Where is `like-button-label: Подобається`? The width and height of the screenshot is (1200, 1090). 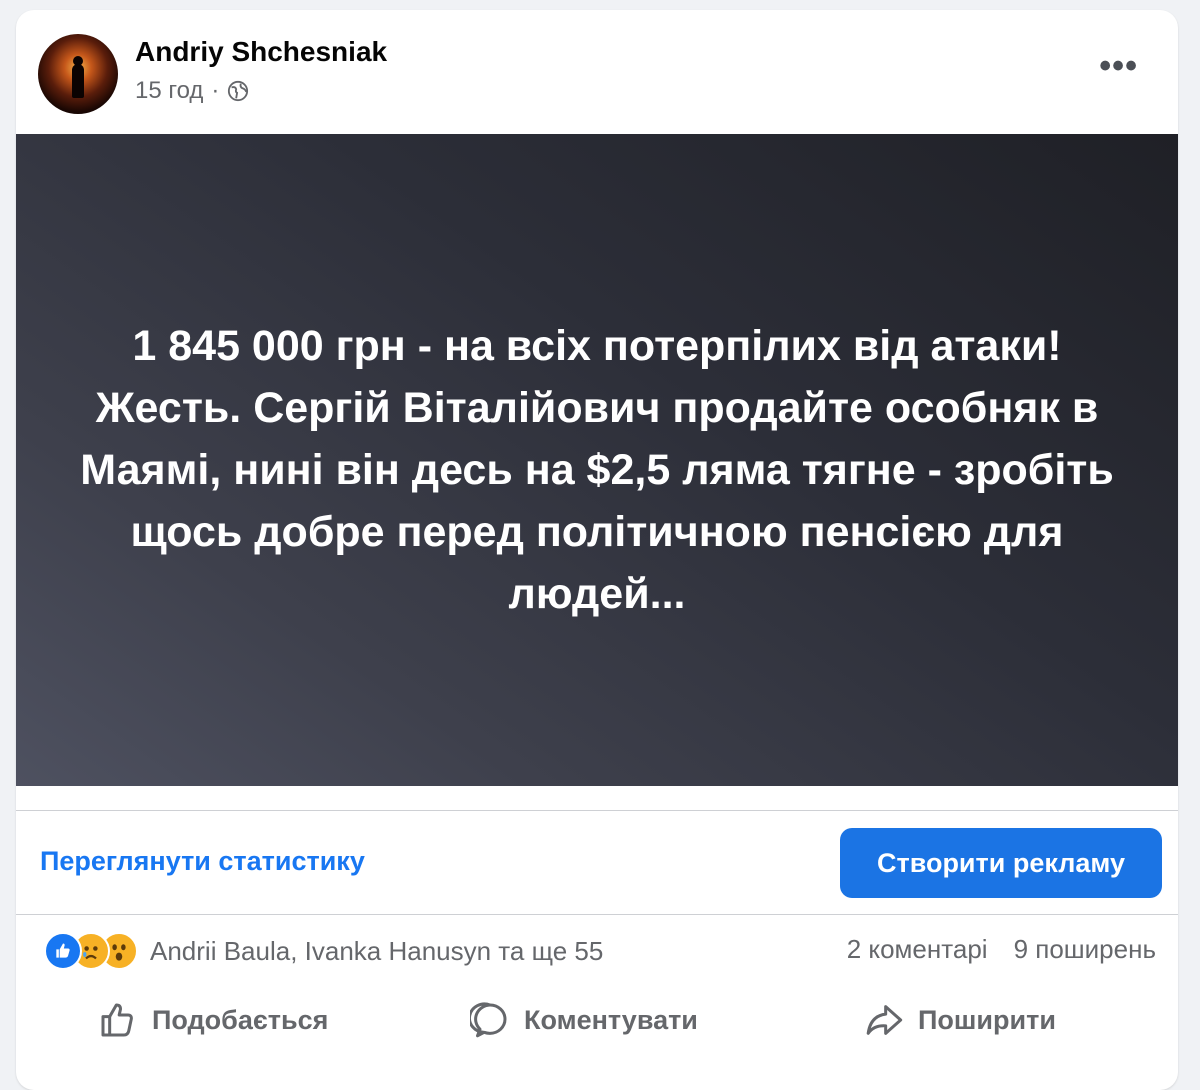 like-button-label: Подобається is located at coordinates (240, 1019).